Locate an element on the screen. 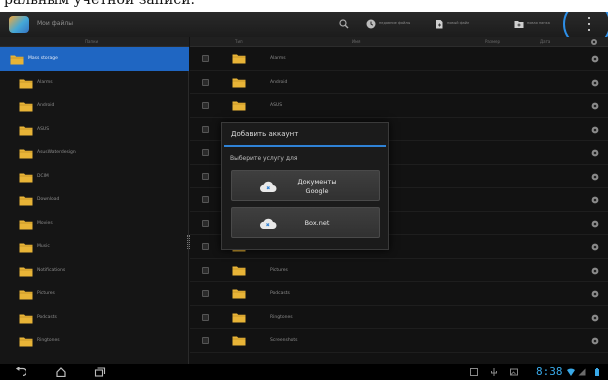 This screenshot has width=608, height=380. tree-item: Ringtones is located at coordinates (94, 341).